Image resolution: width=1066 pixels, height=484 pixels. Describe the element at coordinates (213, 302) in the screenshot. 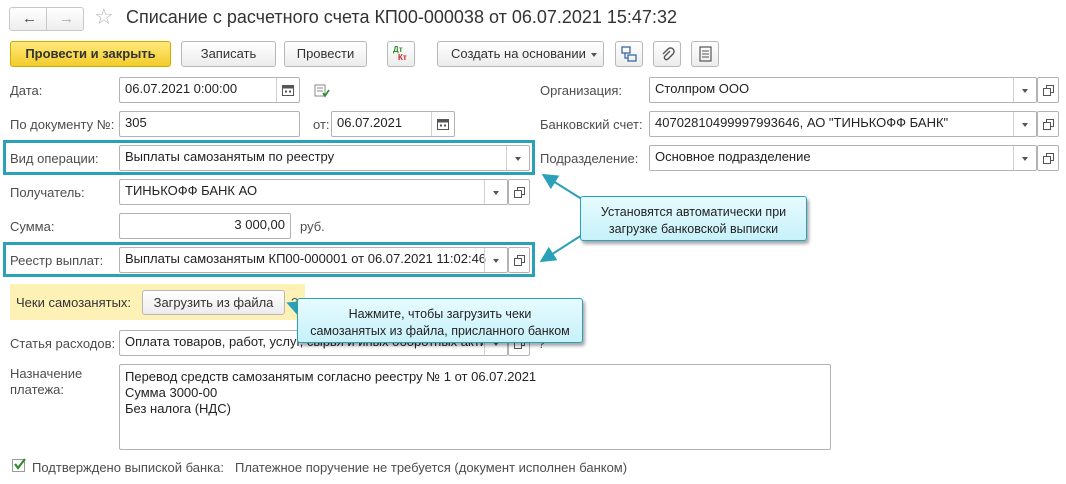

I see `load-from-file-button: Загрузить из файла` at that location.